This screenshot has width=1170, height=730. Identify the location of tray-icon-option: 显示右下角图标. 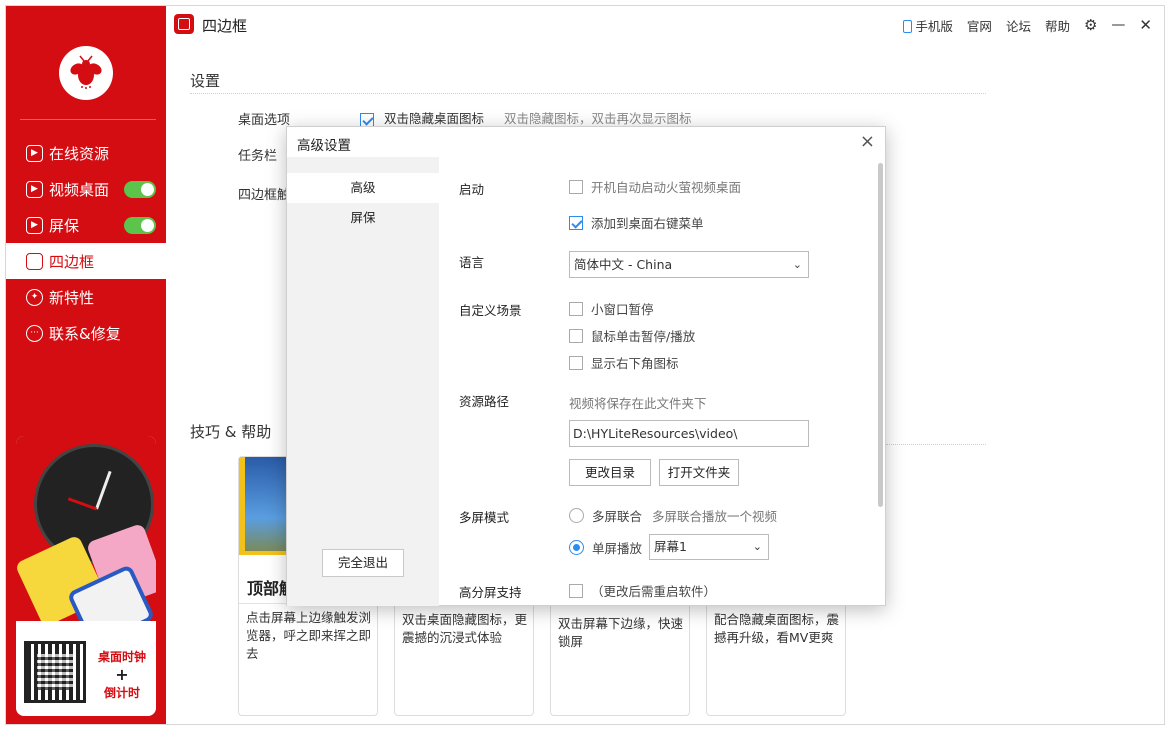
(624, 362).